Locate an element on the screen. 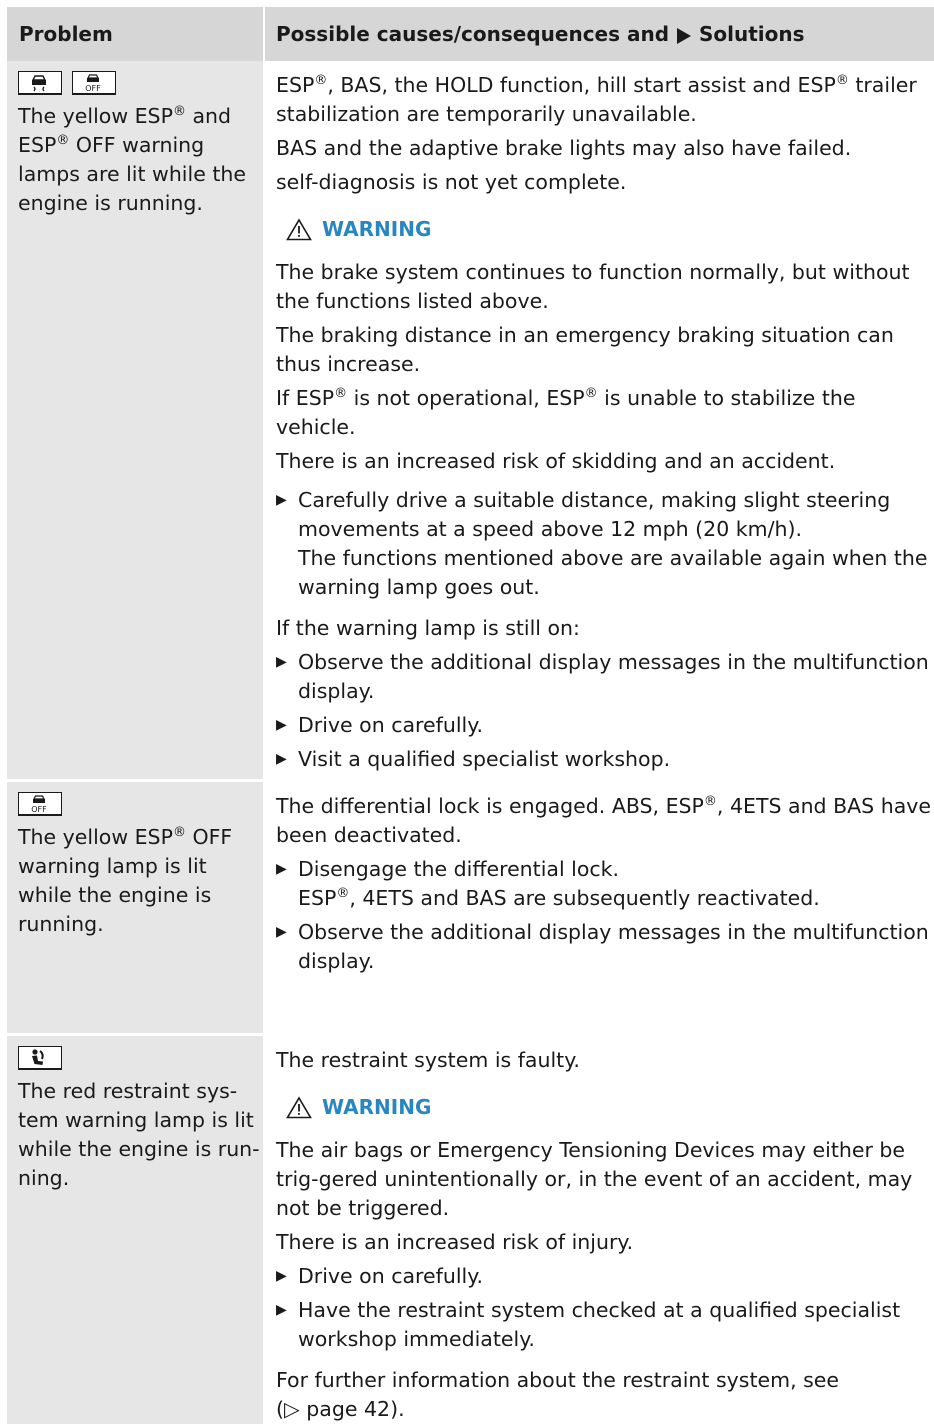 The height and width of the screenshot is (1424, 934). warning-text: There is an increased risk of injury. is located at coordinates (605, 1242).